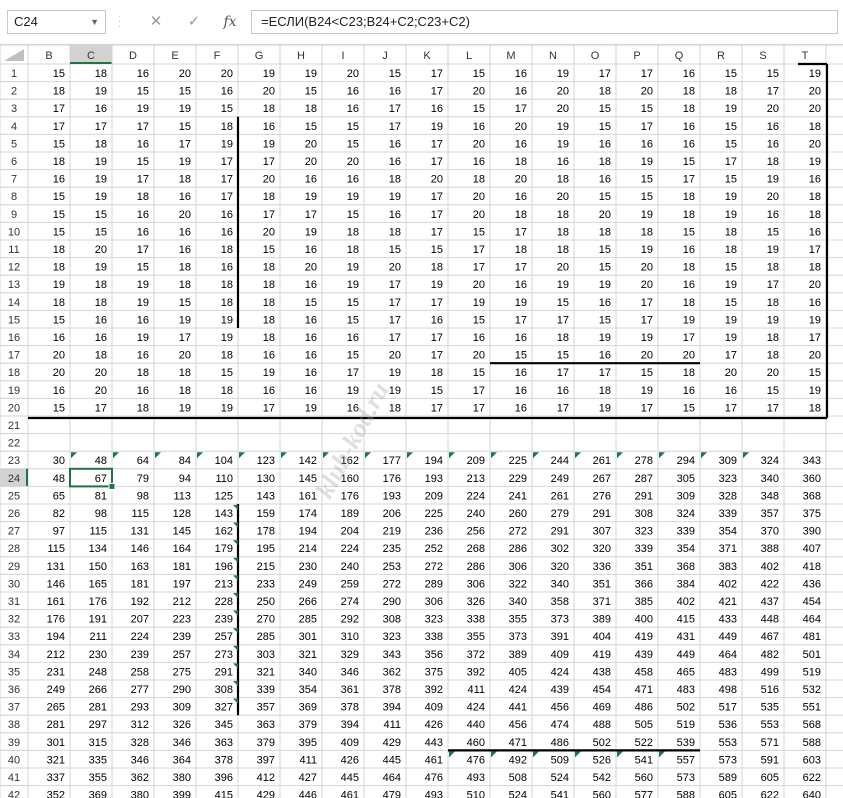  I want to click on cell-value: 439, so click(560, 690).